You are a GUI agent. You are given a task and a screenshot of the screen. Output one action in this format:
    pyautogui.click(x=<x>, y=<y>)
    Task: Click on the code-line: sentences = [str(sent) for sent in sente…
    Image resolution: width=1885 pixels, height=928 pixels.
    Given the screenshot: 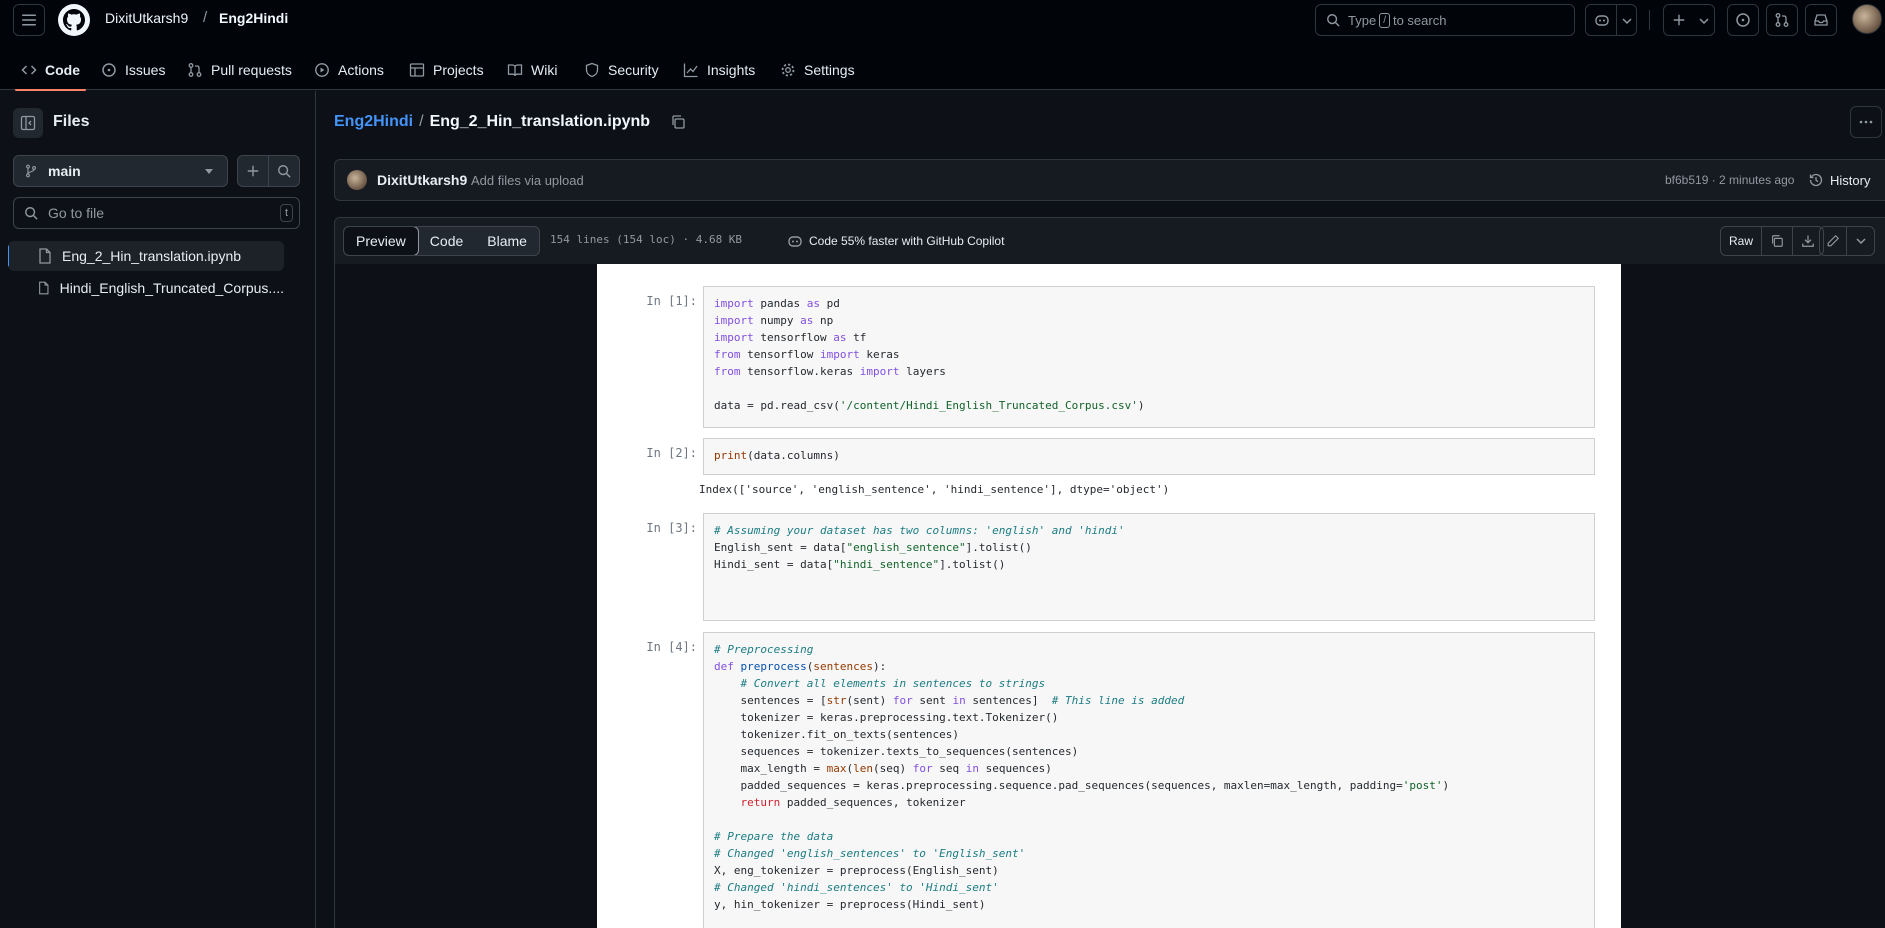 What is the action you would take?
    pyautogui.click(x=1154, y=700)
    